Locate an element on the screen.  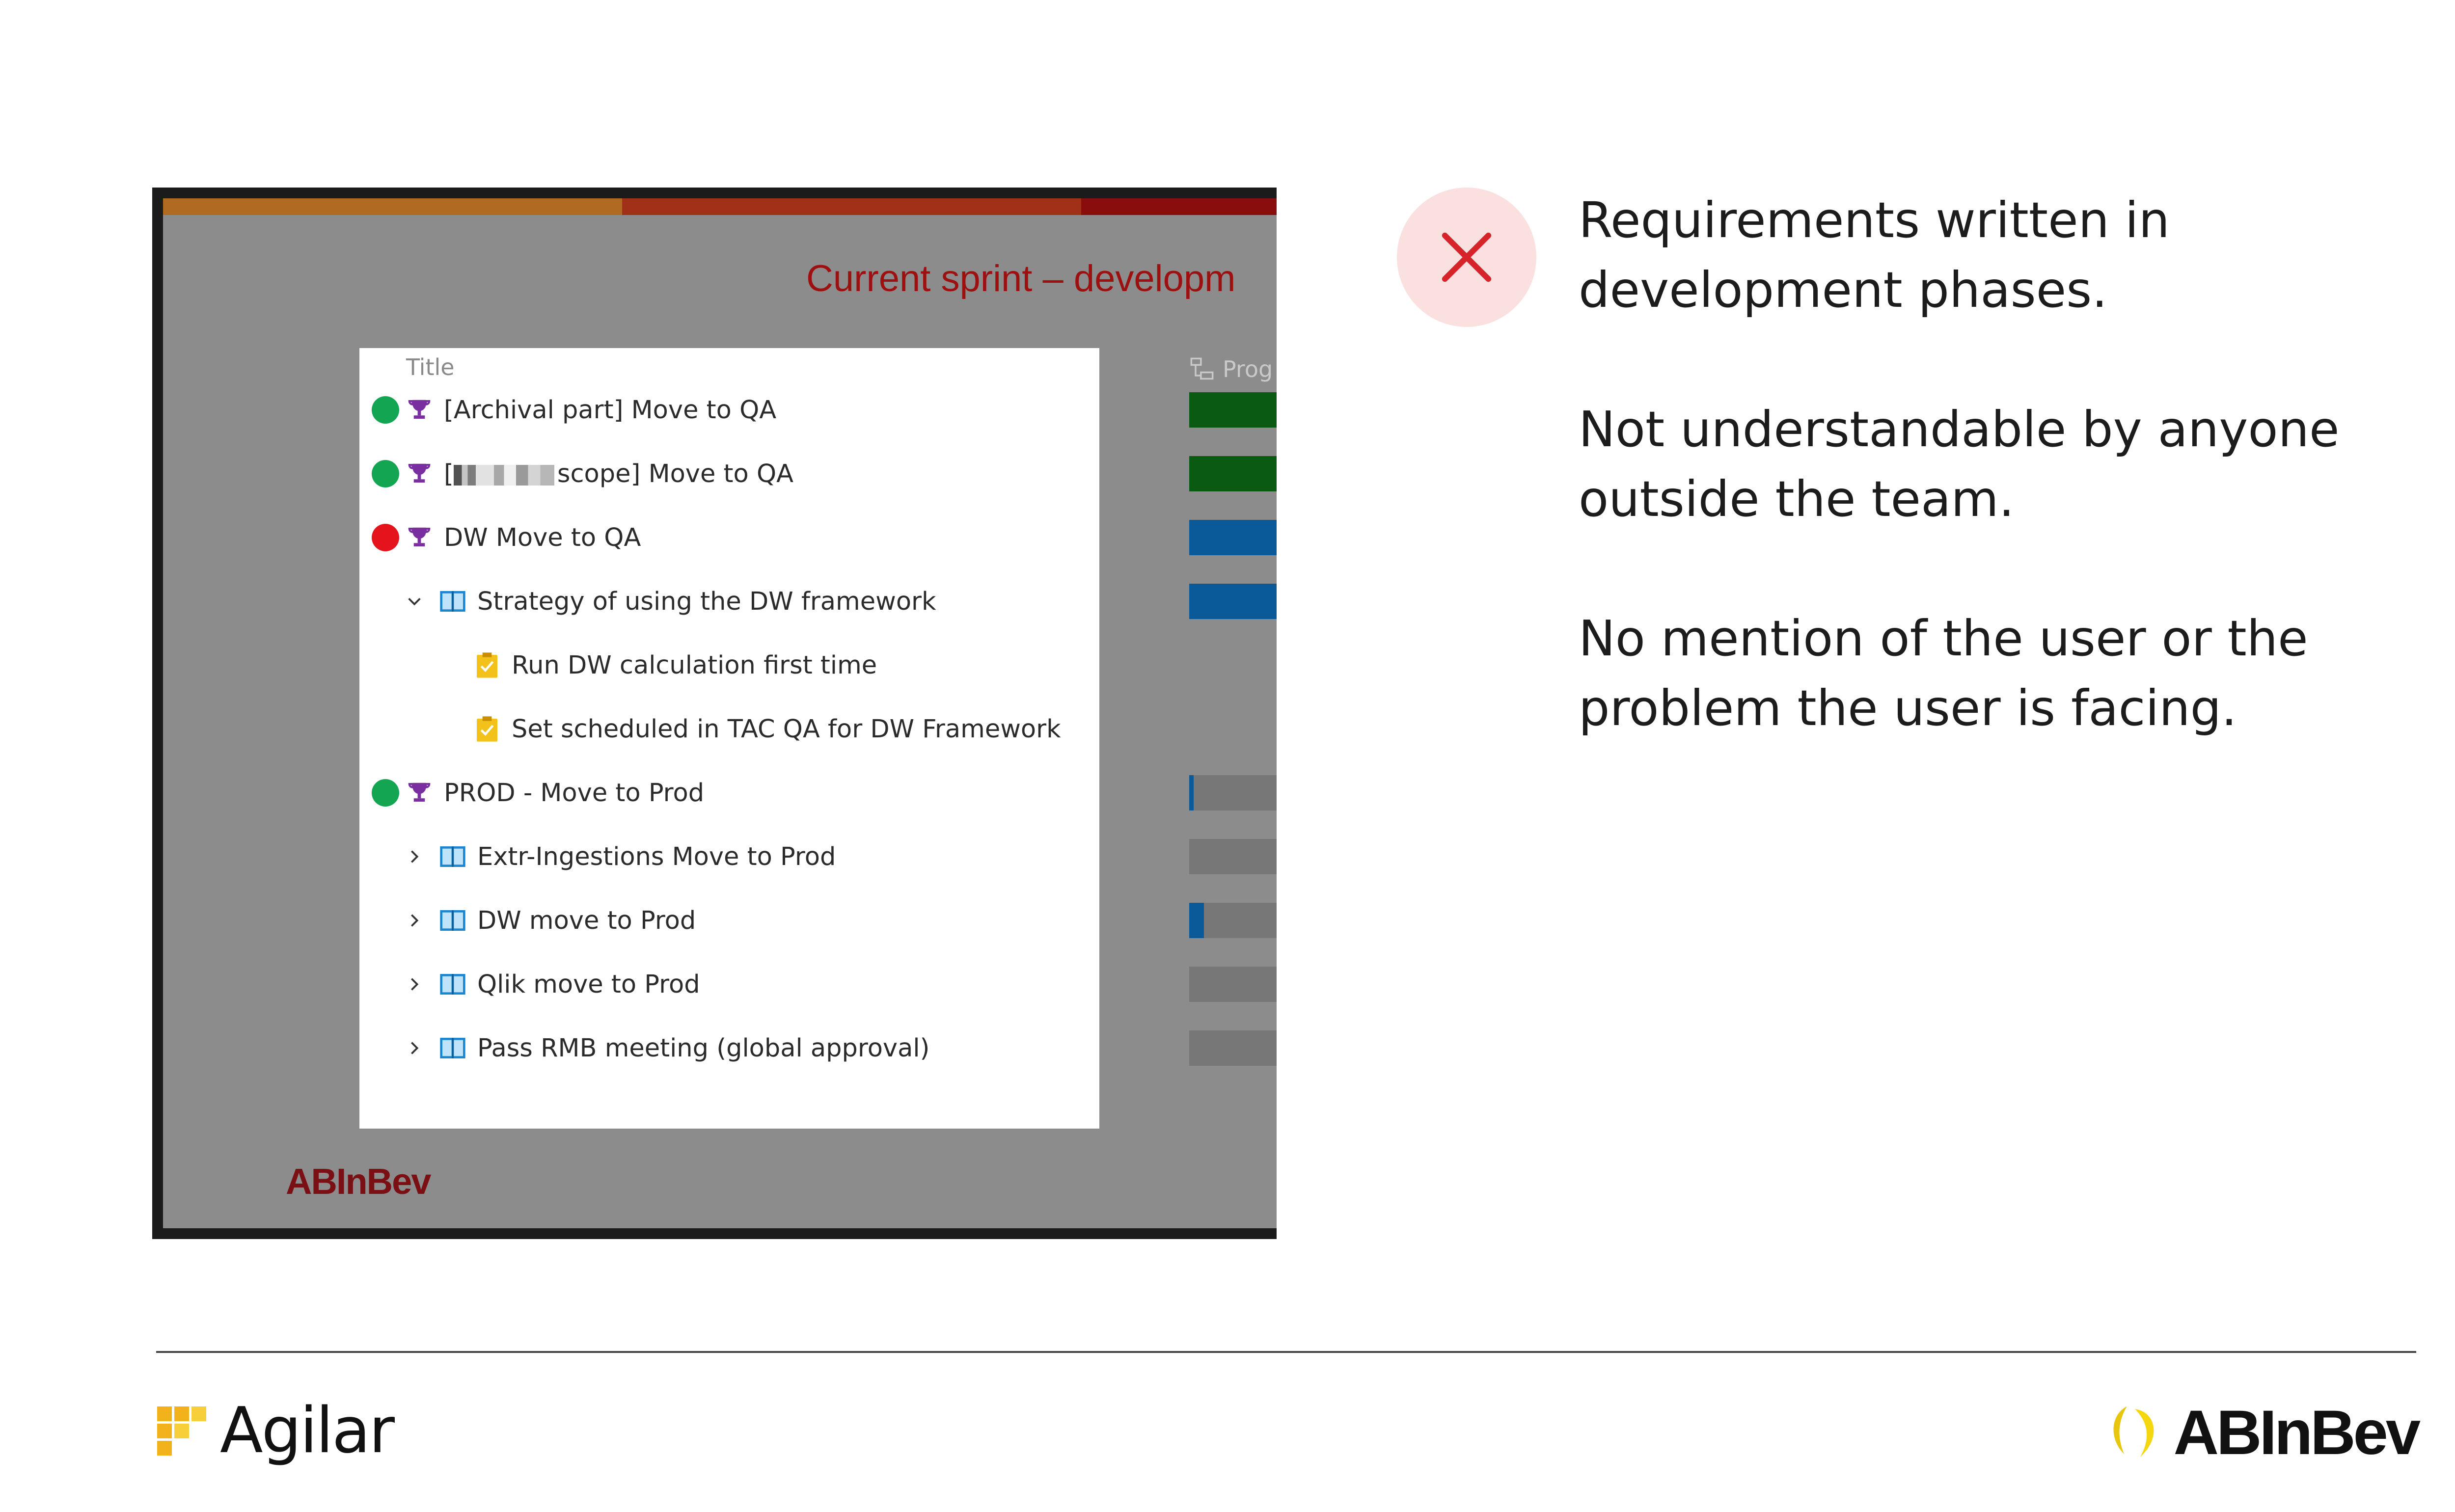
backlog-row-title: DW move to Prod is located at coordinates (586, 921).